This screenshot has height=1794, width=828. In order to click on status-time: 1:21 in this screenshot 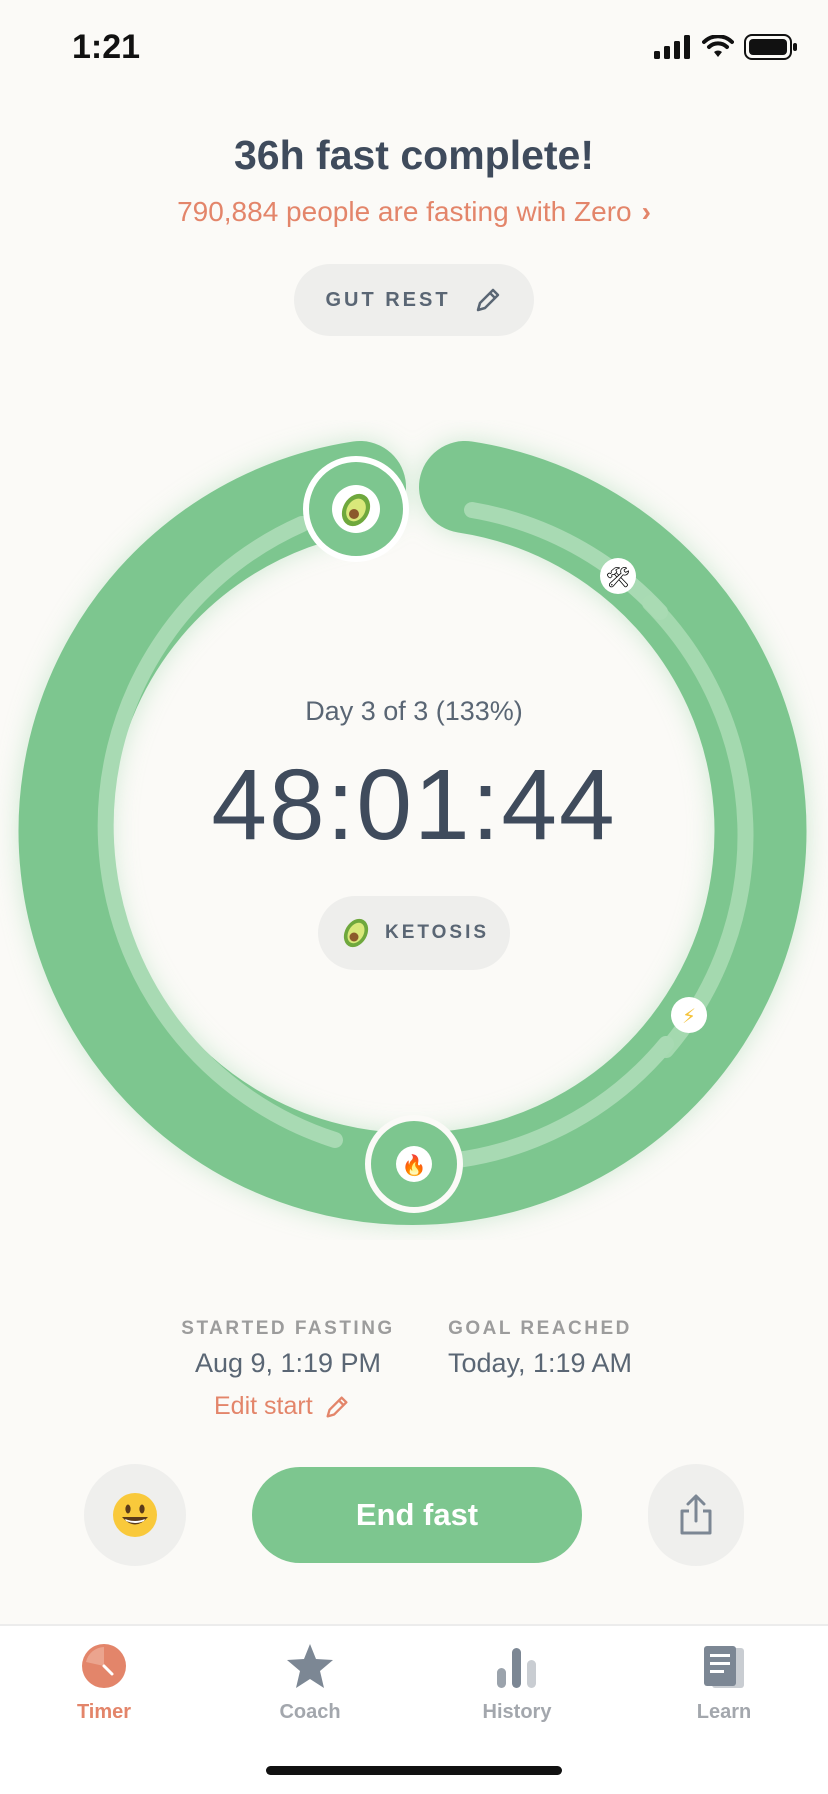, I will do `click(106, 47)`.